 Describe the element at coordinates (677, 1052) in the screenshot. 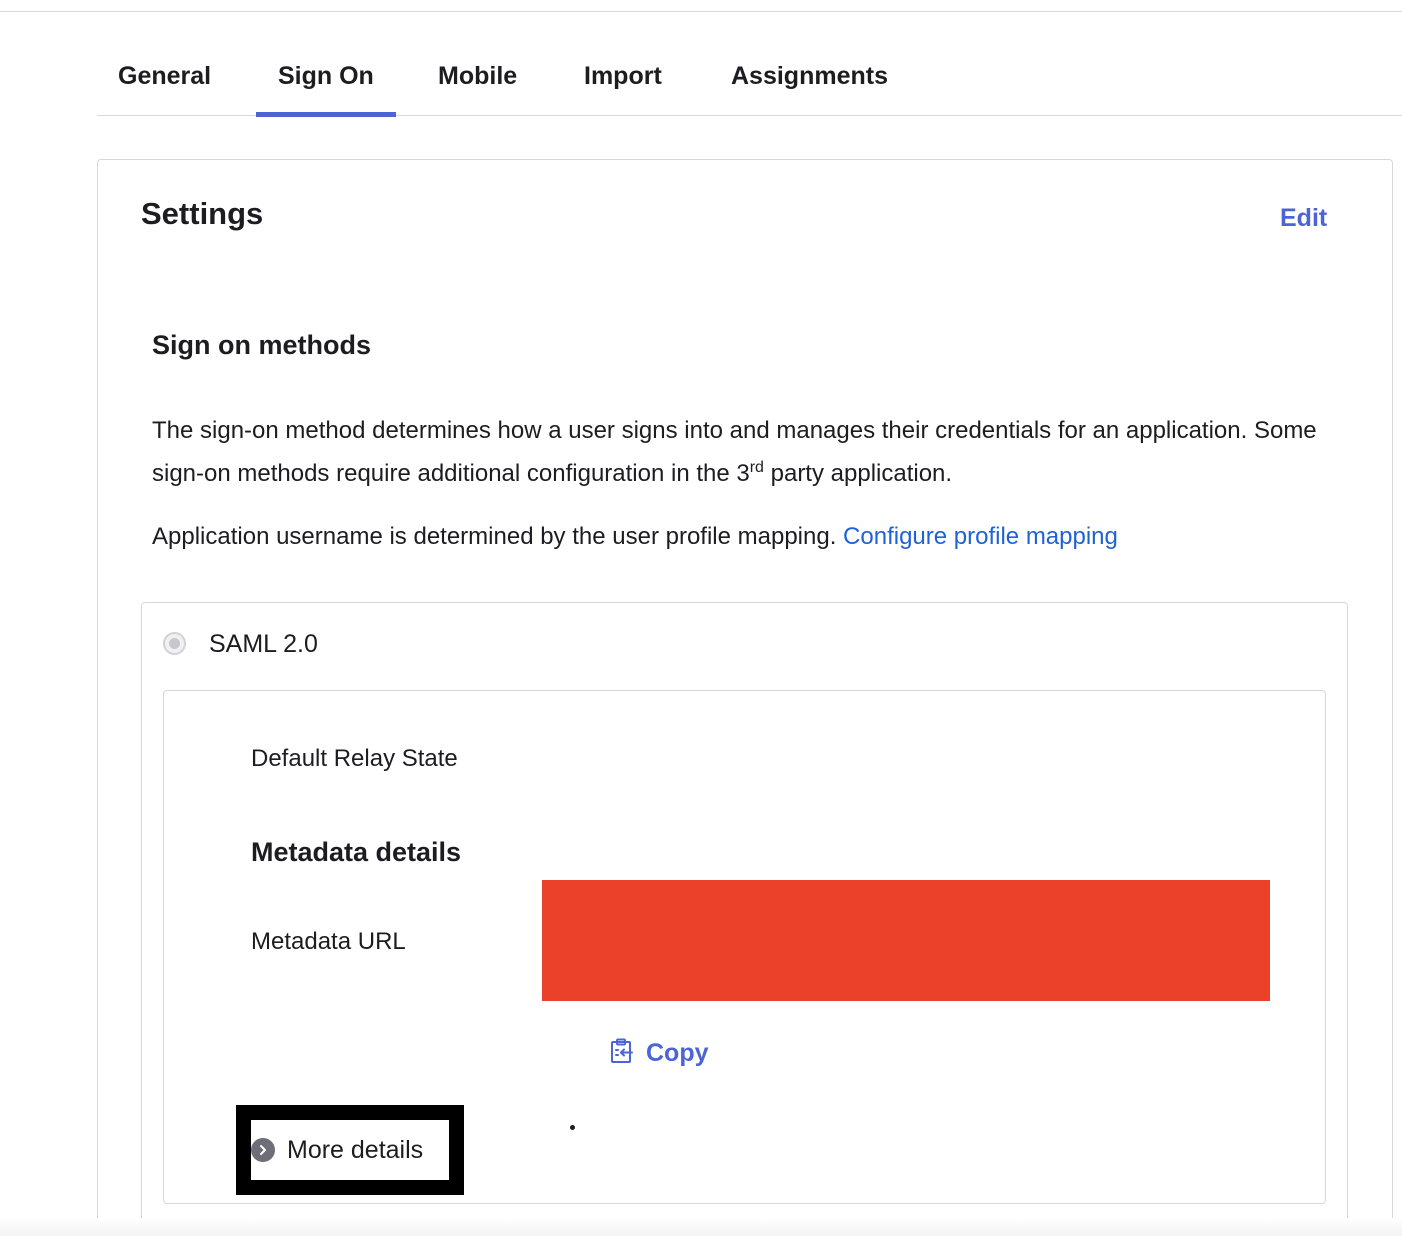

I see `copy-label: Copy` at that location.